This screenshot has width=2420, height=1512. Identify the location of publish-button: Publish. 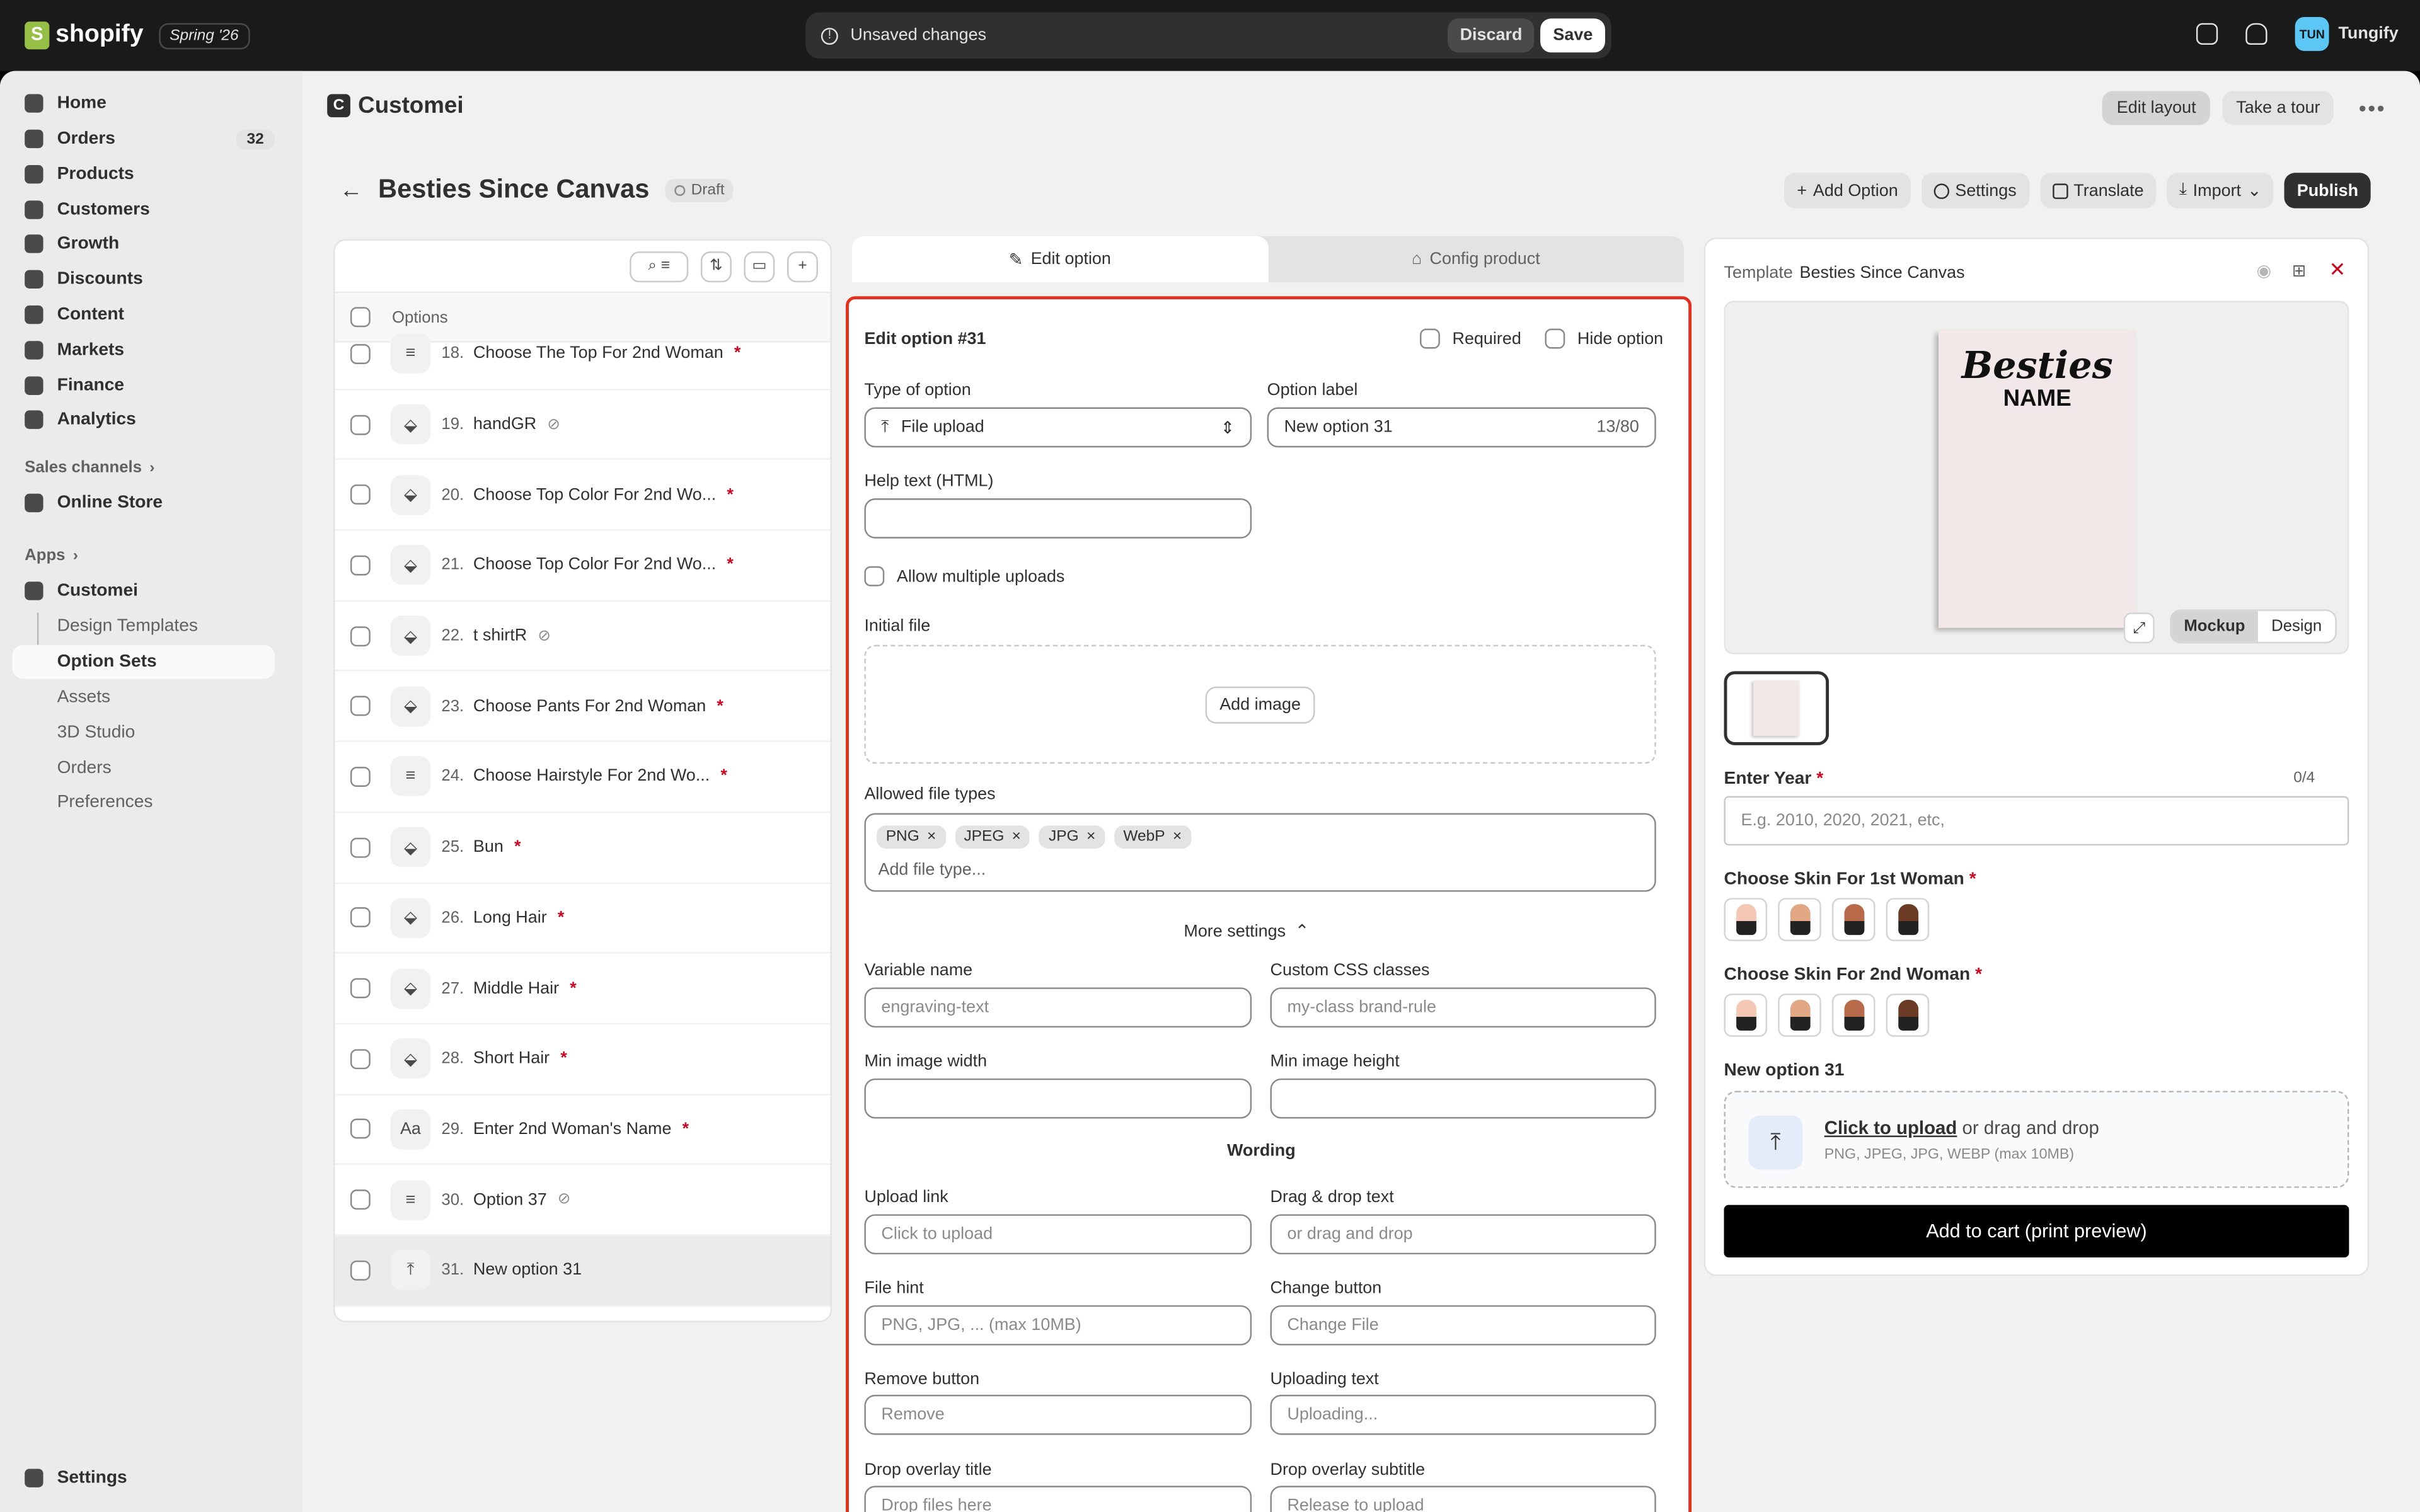
(2328, 191).